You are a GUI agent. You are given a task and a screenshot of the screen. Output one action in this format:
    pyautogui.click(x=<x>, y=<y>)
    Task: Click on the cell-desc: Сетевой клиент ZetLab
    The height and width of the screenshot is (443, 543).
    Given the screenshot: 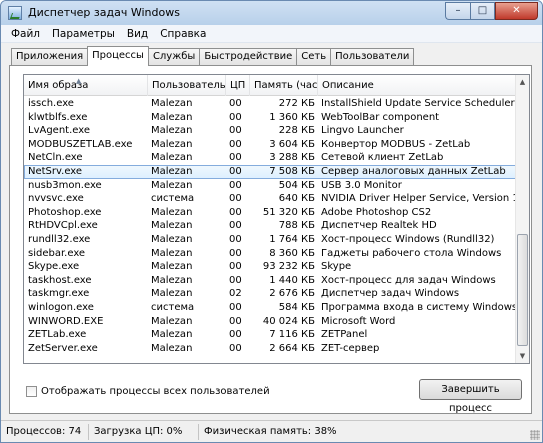 What is the action you would take?
    pyautogui.click(x=382, y=158)
    